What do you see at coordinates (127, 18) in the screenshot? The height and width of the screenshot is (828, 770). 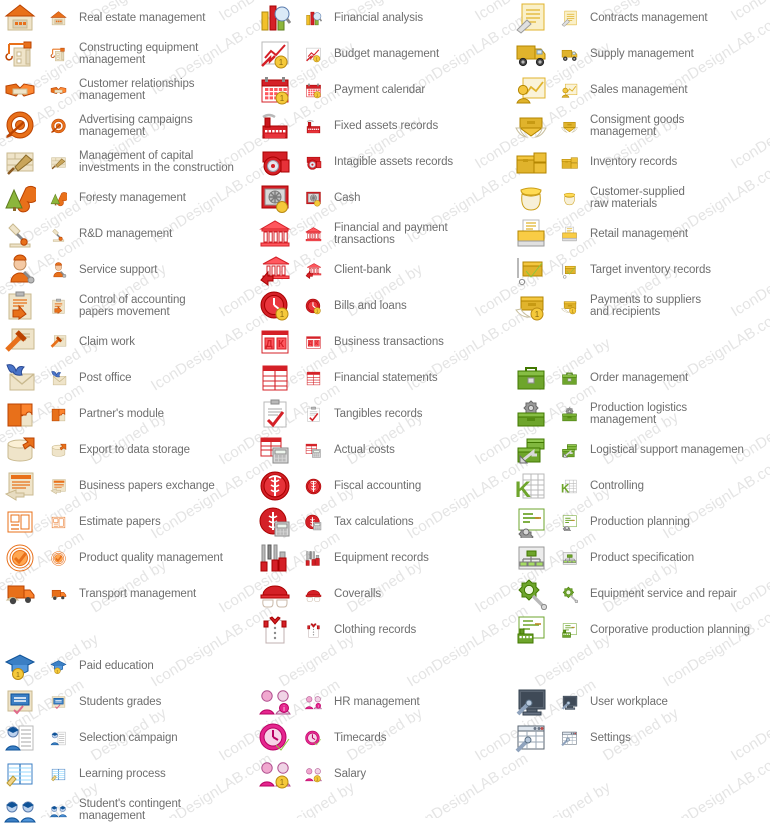 I see `icon-row: Real estate management` at bounding box center [127, 18].